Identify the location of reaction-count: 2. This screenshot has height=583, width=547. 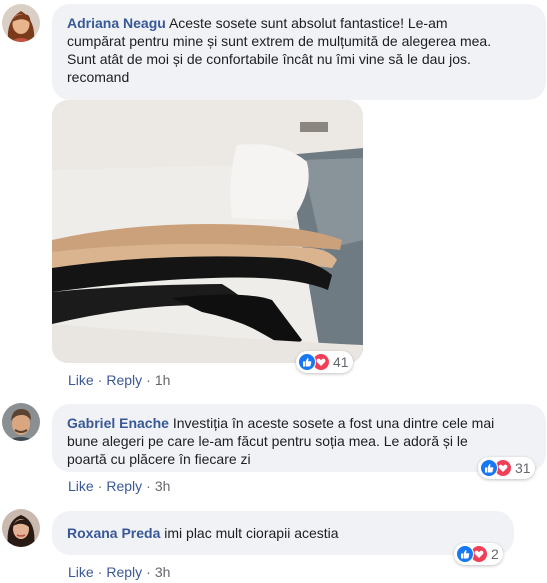
(495, 554).